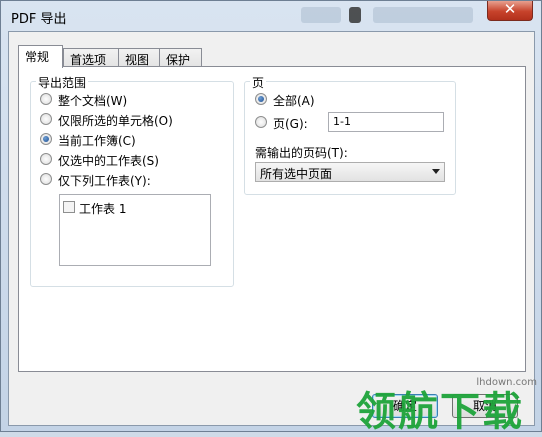  What do you see at coordinates (350, 134) in the screenshot?
I see `pages-group: 页 全部(A) 页(G): 1-1 需输出的页码(T): 所有选中页面` at bounding box center [350, 134].